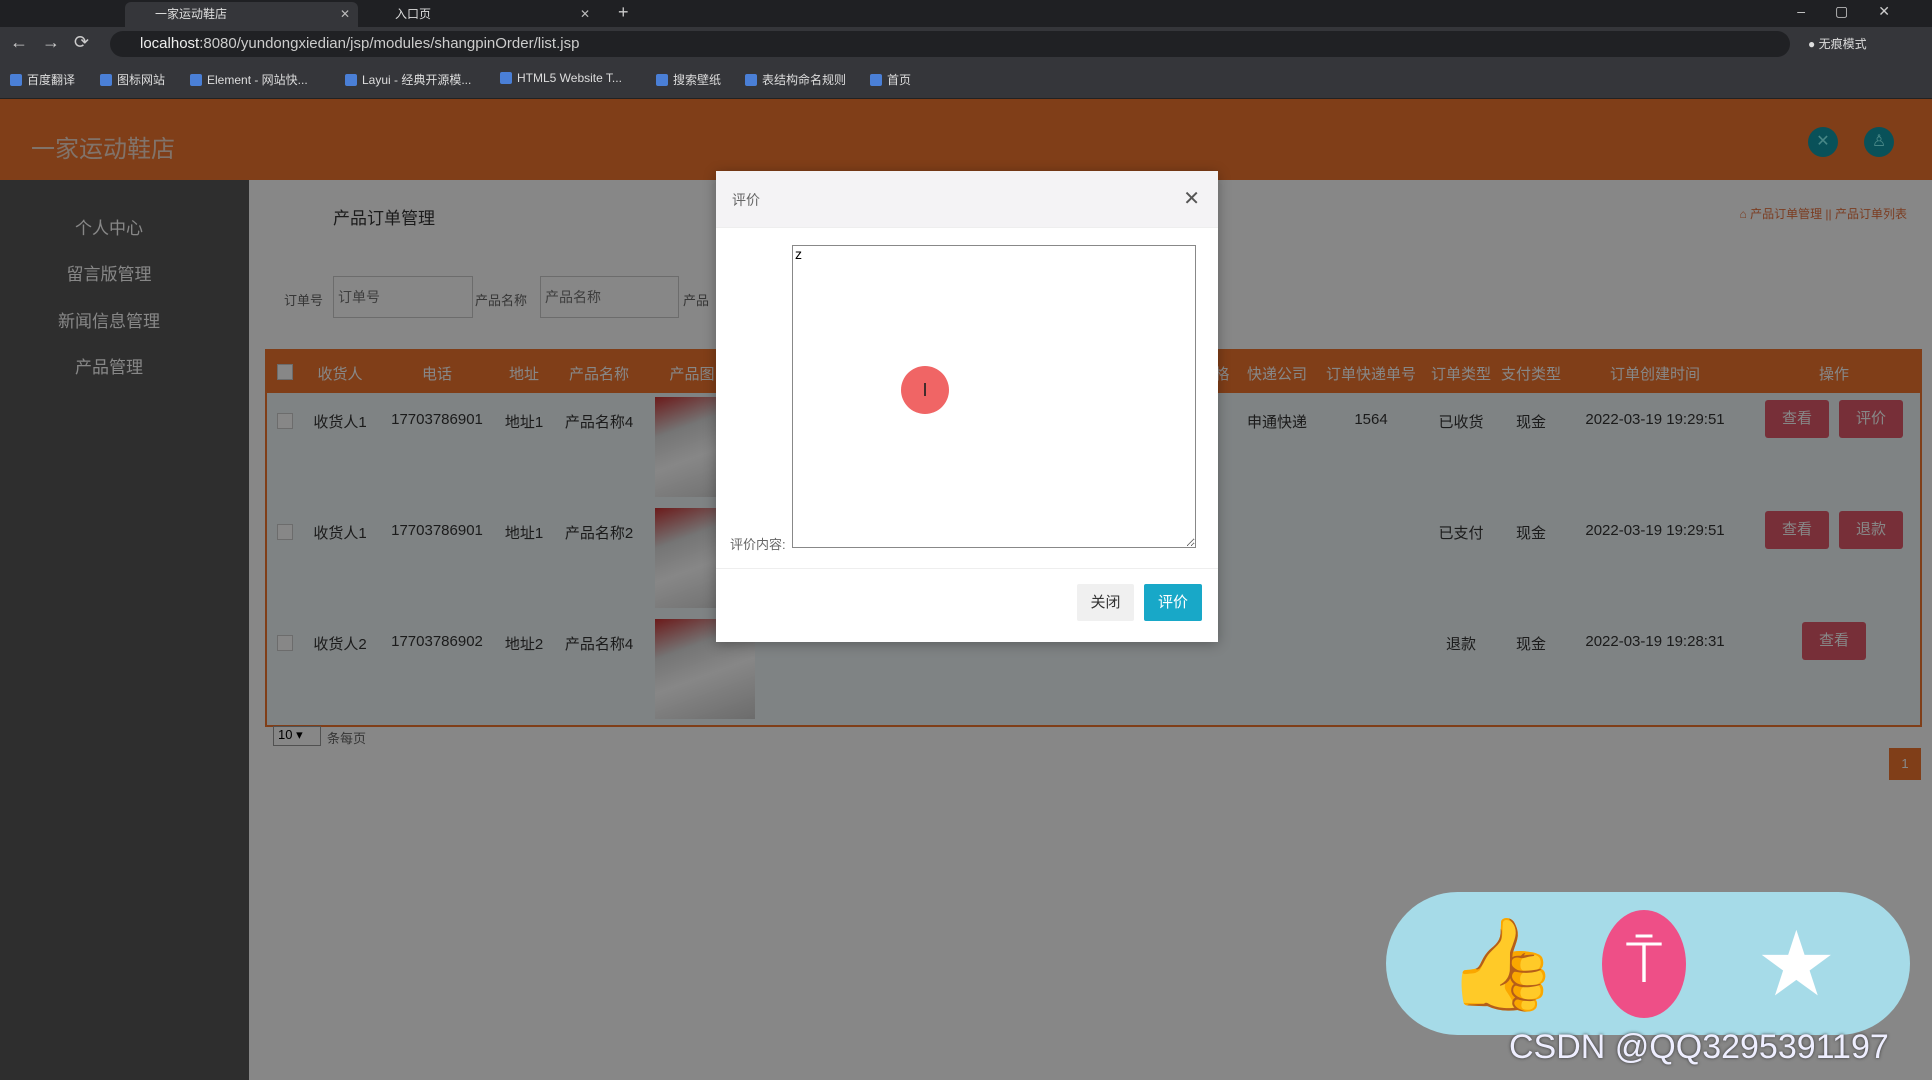  What do you see at coordinates (966, 13) in the screenshot?
I see `browser-tab-bar: 一家运动鞋店 ✕ 入口页 ✕ + –▢✕` at bounding box center [966, 13].